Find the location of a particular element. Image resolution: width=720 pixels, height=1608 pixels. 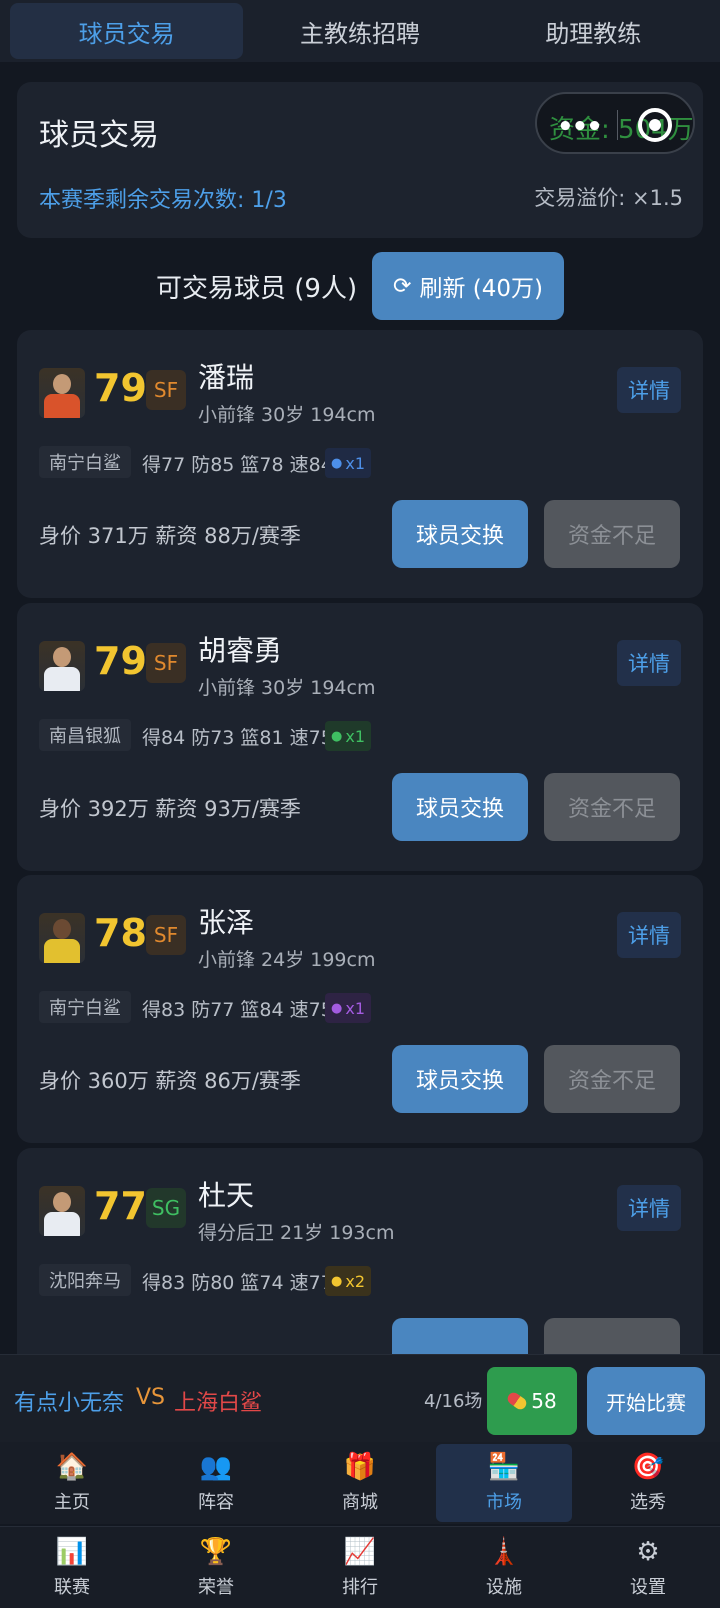

nav-item-facilities: 🗼 设施 is located at coordinates (504, 1567).